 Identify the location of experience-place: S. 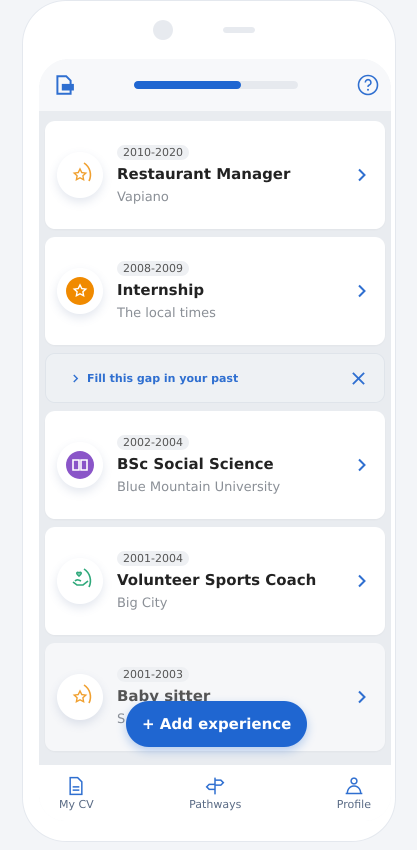
(121, 719).